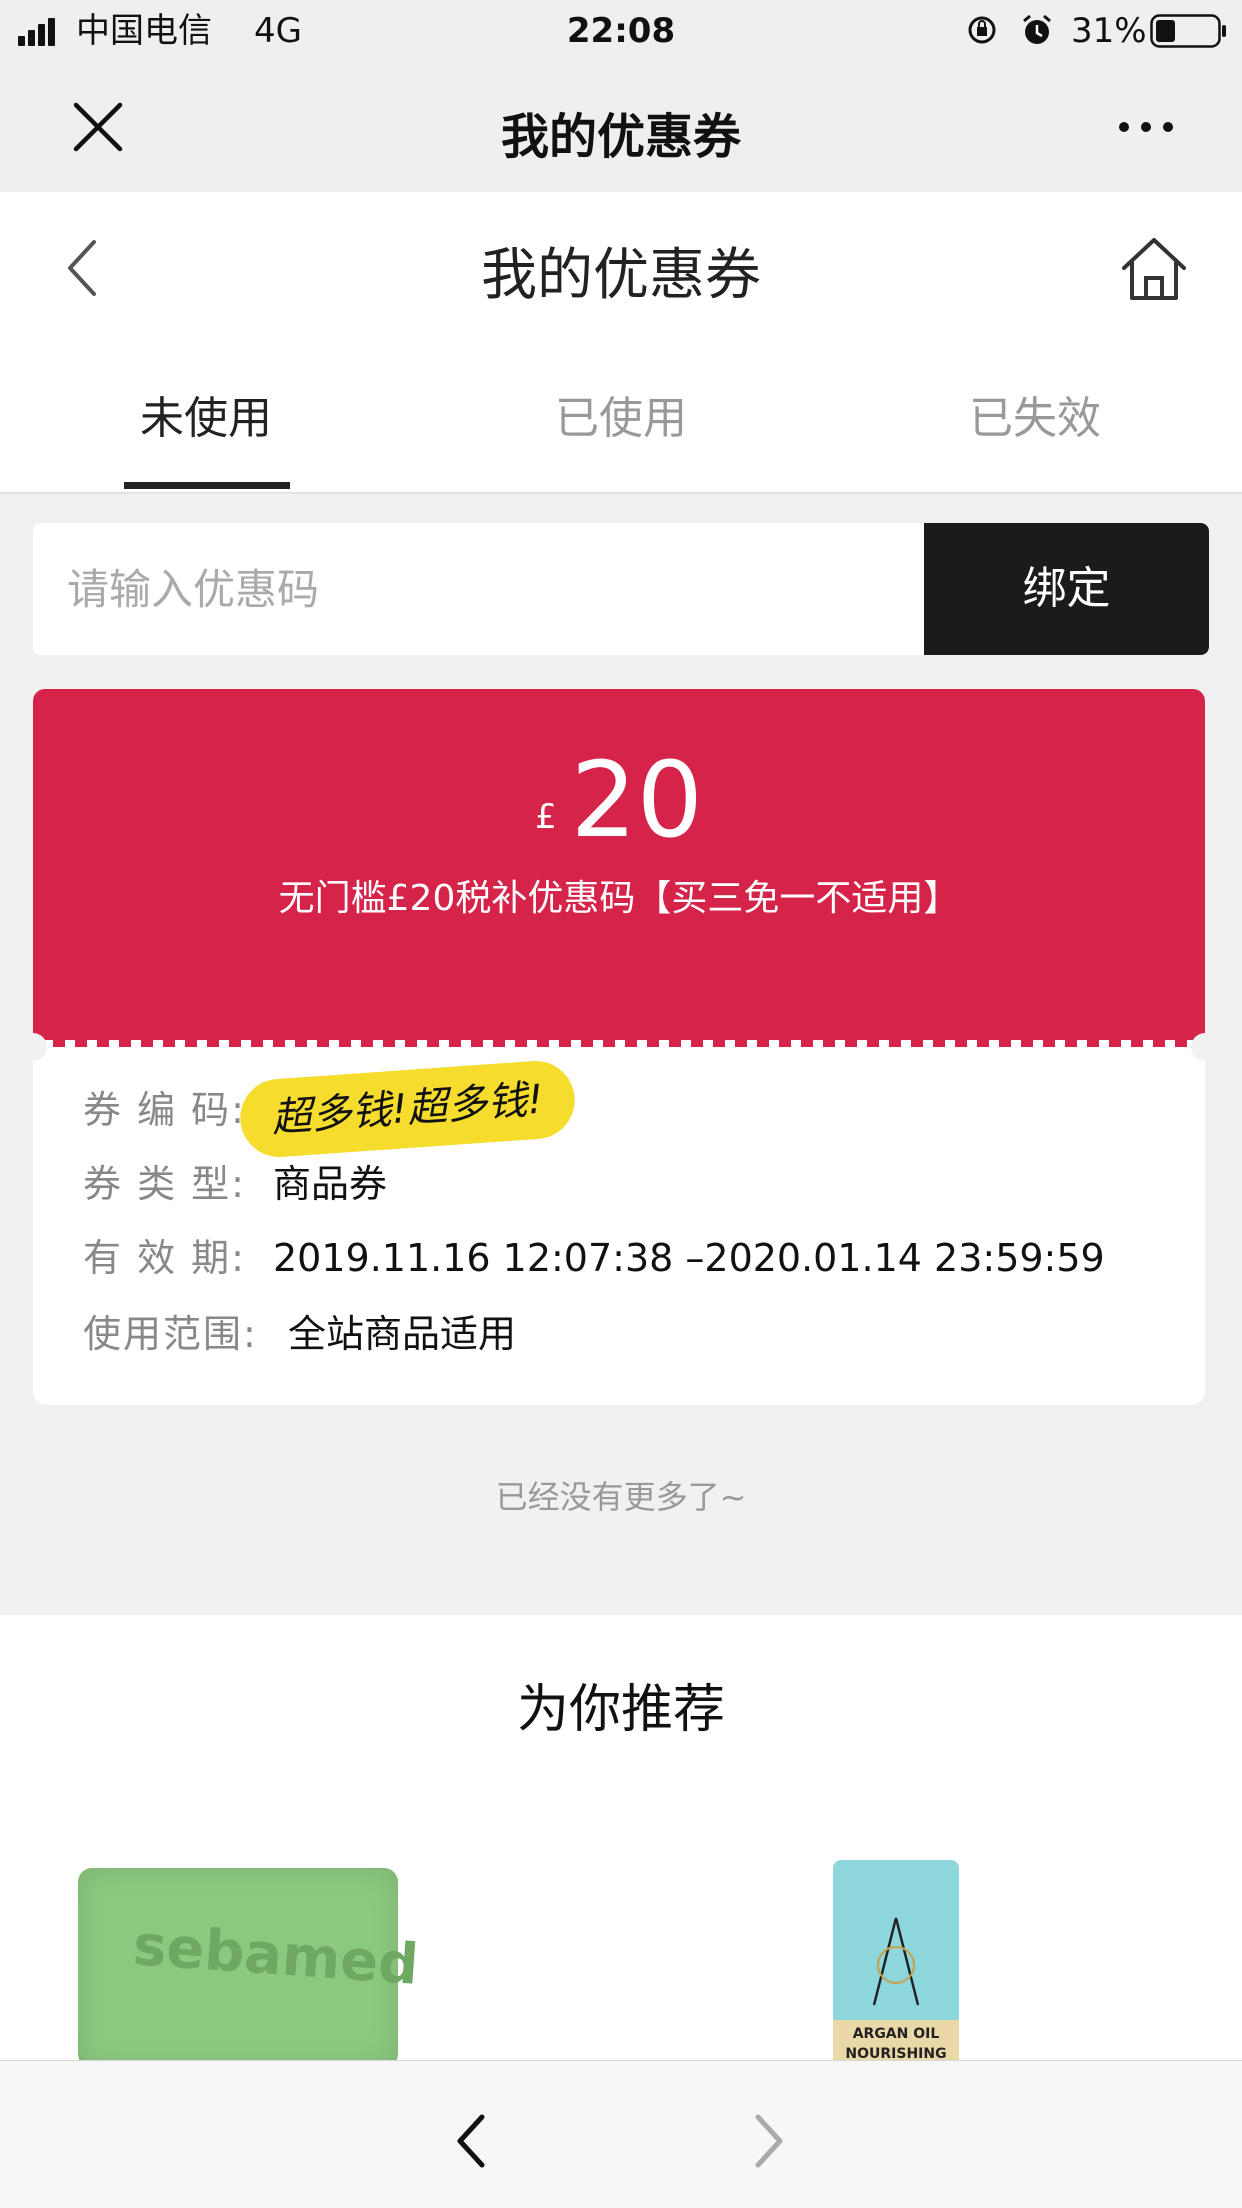 The image size is (1242, 2208). Describe the element at coordinates (1205, 1047) in the screenshot. I see `coupon-notch-right` at that location.